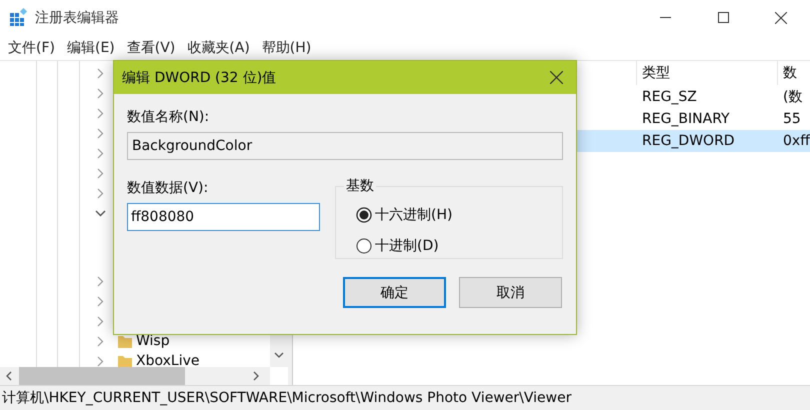 The width and height of the screenshot is (810, 410). What do you see at coordinates (100, 213) in the screenshot?
I see `chevron-down-icon` at bounding box center [100, 213].